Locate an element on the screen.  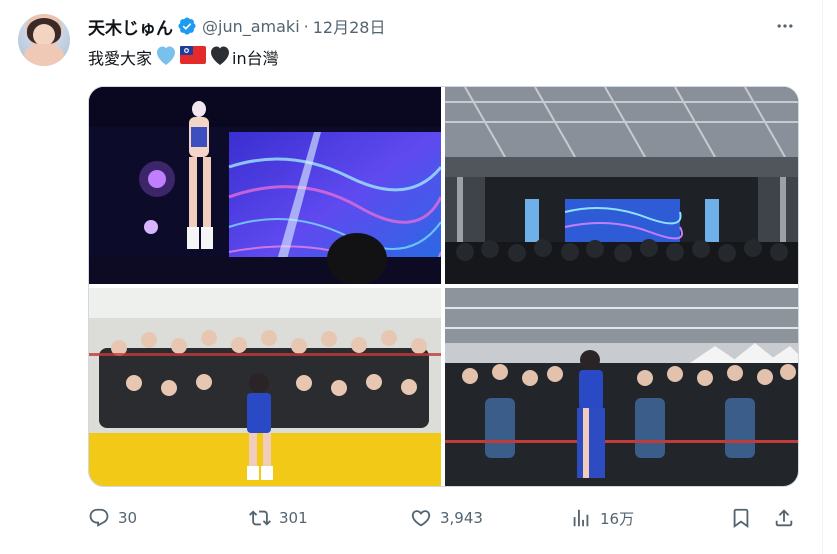
views-button: 16万 is located at coordinates (602, 518).